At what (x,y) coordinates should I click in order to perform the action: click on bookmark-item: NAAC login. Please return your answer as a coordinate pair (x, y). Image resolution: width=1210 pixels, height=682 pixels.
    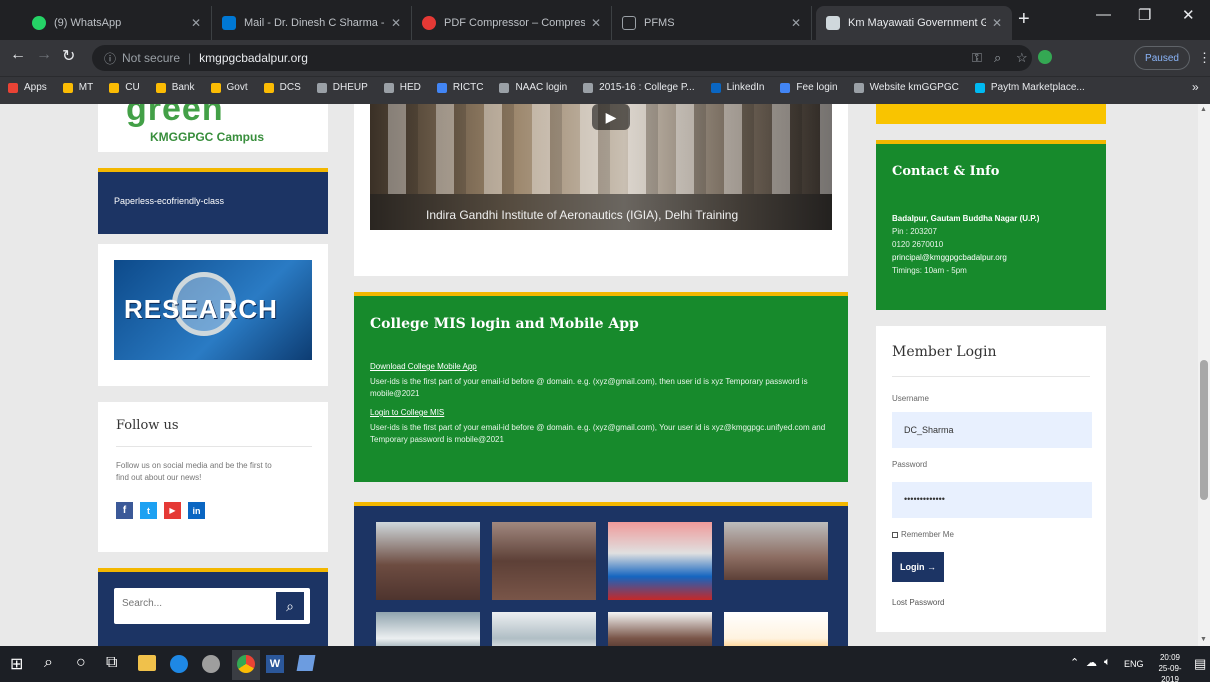
    Looking at the image, I should click on (533, 87).